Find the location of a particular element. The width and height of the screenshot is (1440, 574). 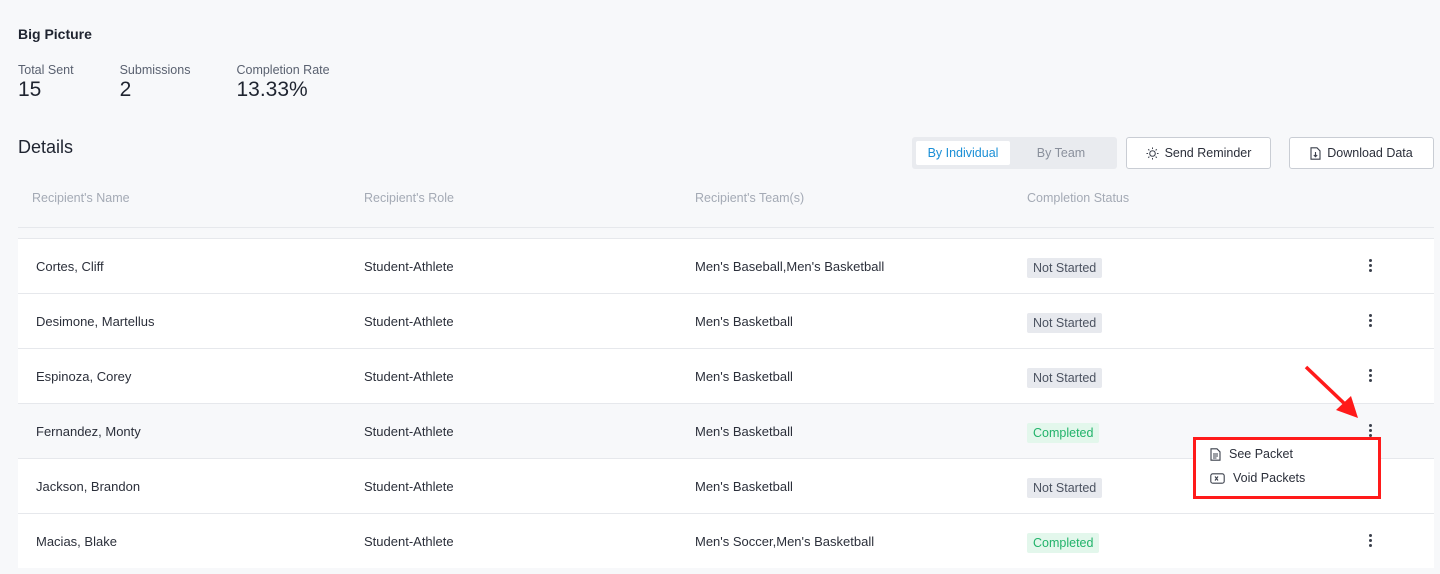

see-packet-label: See Packet is located at coordinates (1261, 454).